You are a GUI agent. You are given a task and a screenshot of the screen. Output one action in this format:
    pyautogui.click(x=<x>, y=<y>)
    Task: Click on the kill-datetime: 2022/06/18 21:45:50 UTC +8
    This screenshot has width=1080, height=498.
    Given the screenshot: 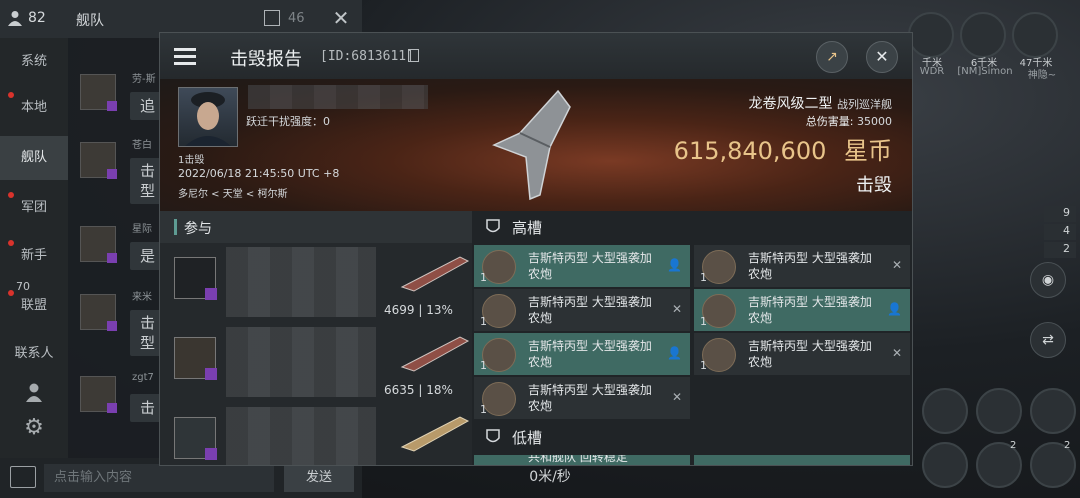 What is the action you would take?
    pyautogui.click(x=259, y=173)
    